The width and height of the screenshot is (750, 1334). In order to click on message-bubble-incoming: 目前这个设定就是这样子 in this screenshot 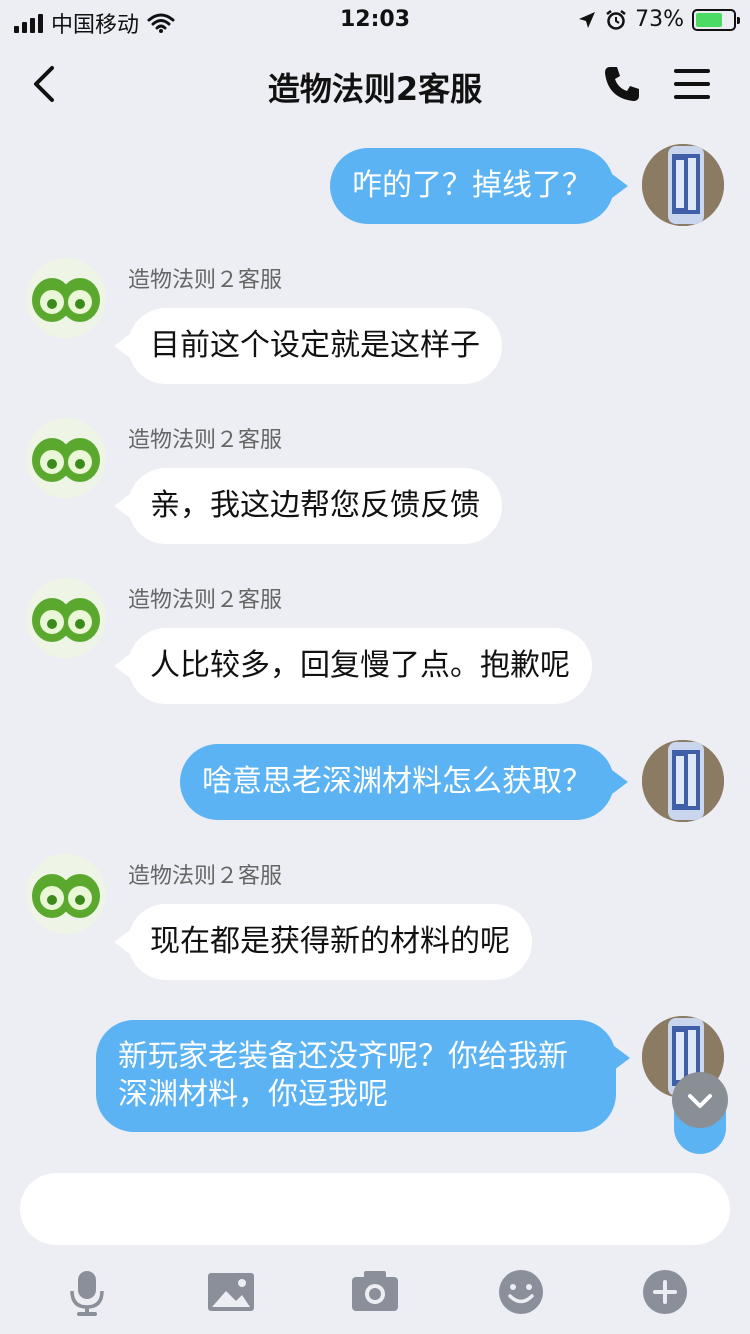, I will do `click(308, 346)`.